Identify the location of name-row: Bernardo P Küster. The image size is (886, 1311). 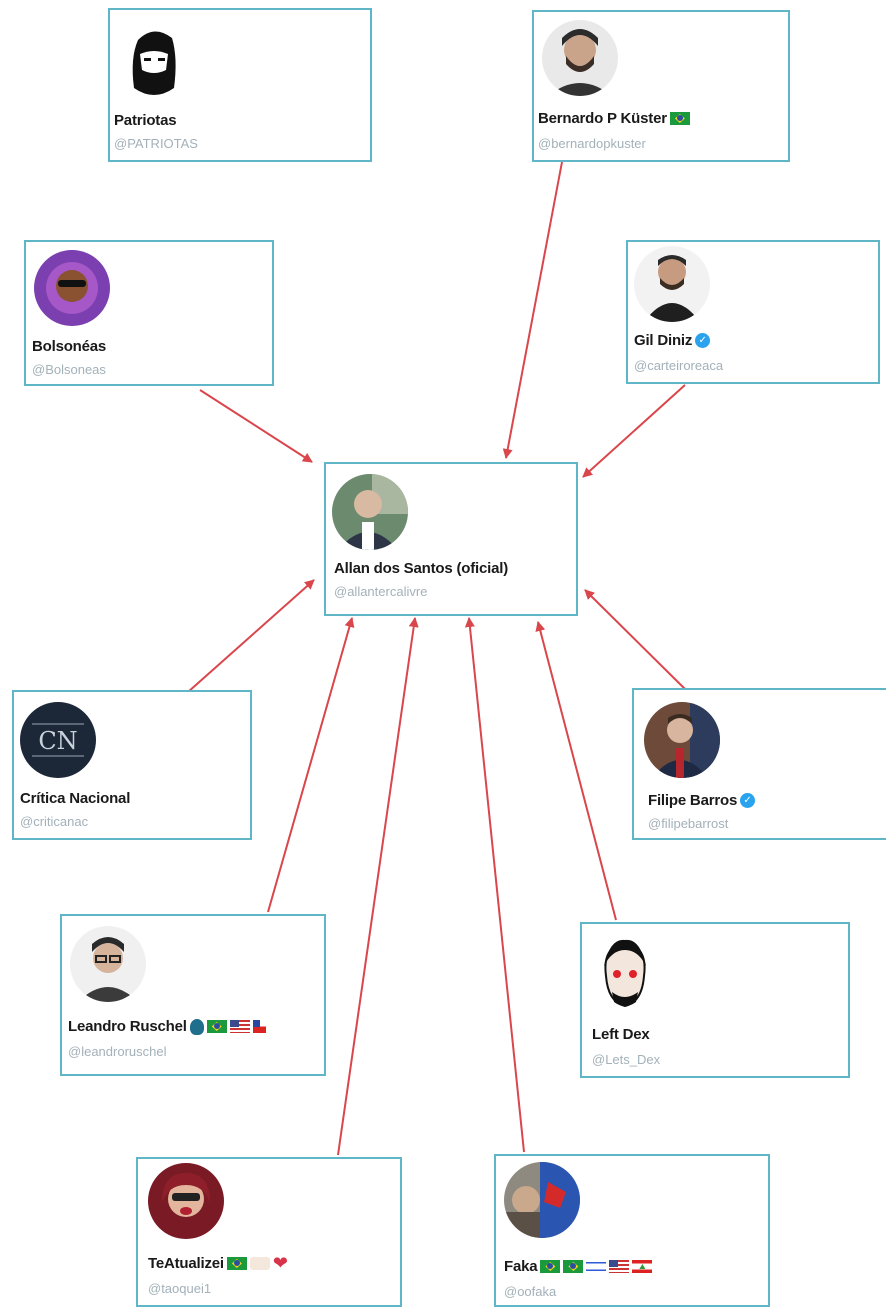
(614, 118).